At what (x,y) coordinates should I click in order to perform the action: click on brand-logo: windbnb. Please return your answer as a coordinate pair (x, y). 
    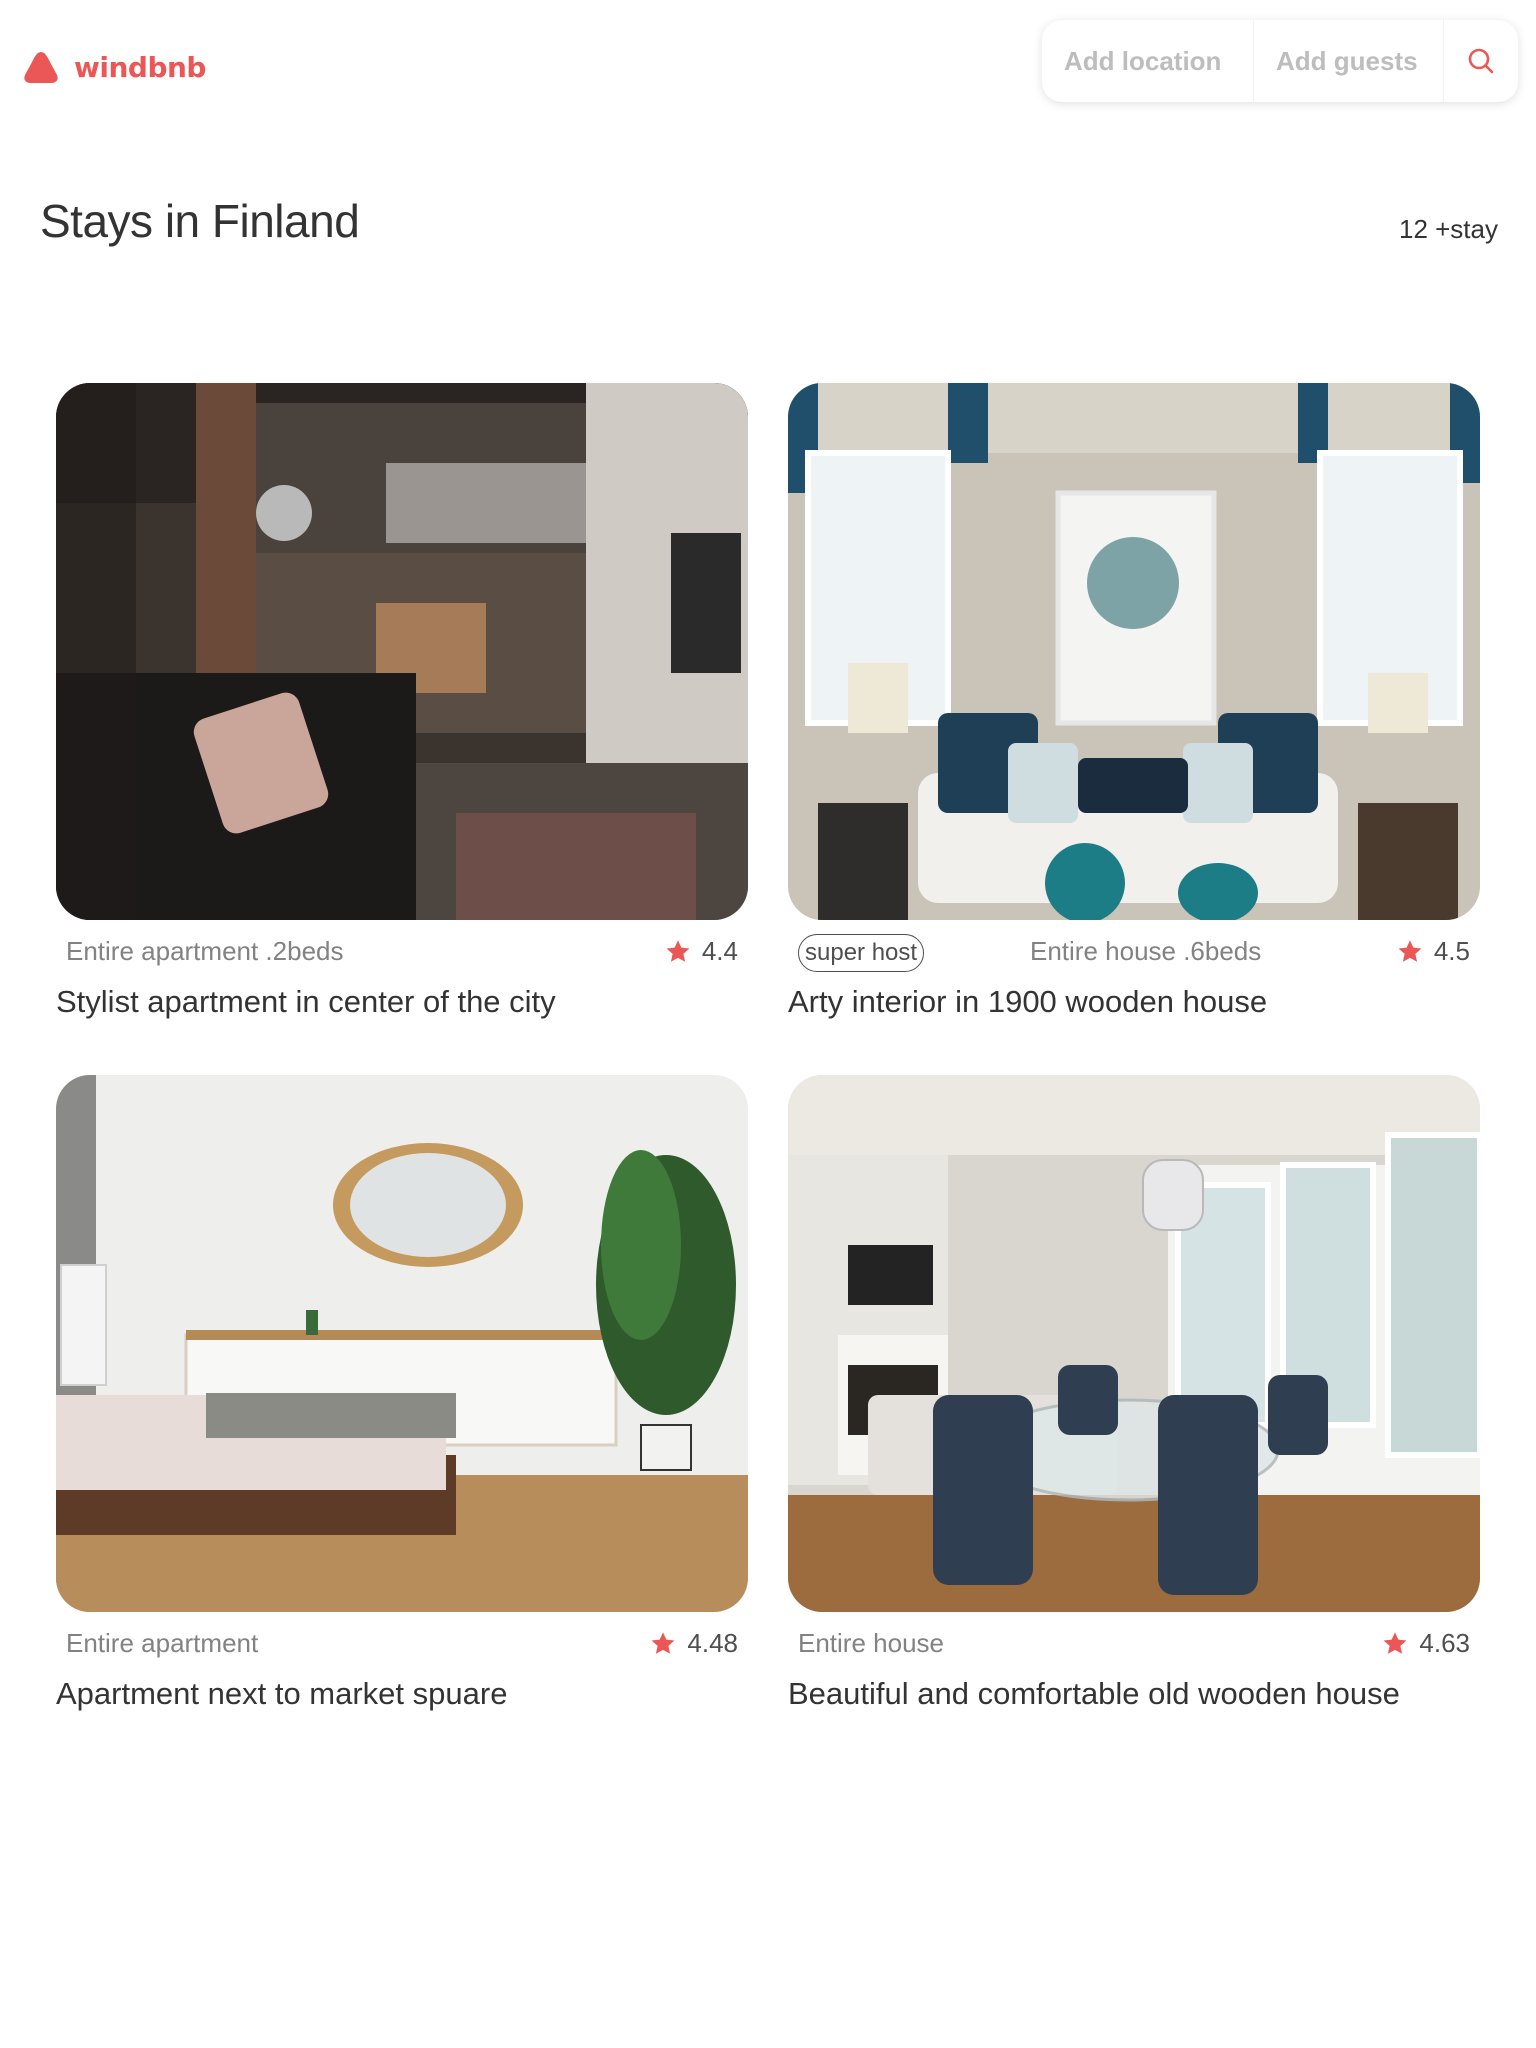
    Looking at the image, I should click on (114, 67).